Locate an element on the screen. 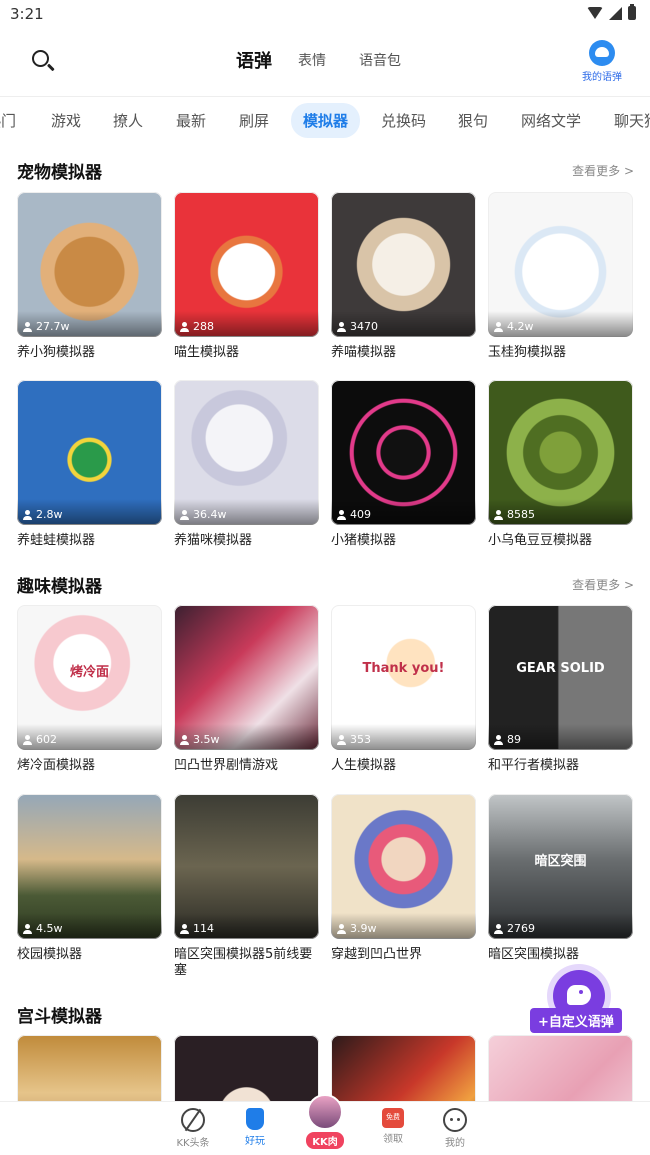  bottom-tab-headlines: KK头条 is located at coordinates (193, 1128).